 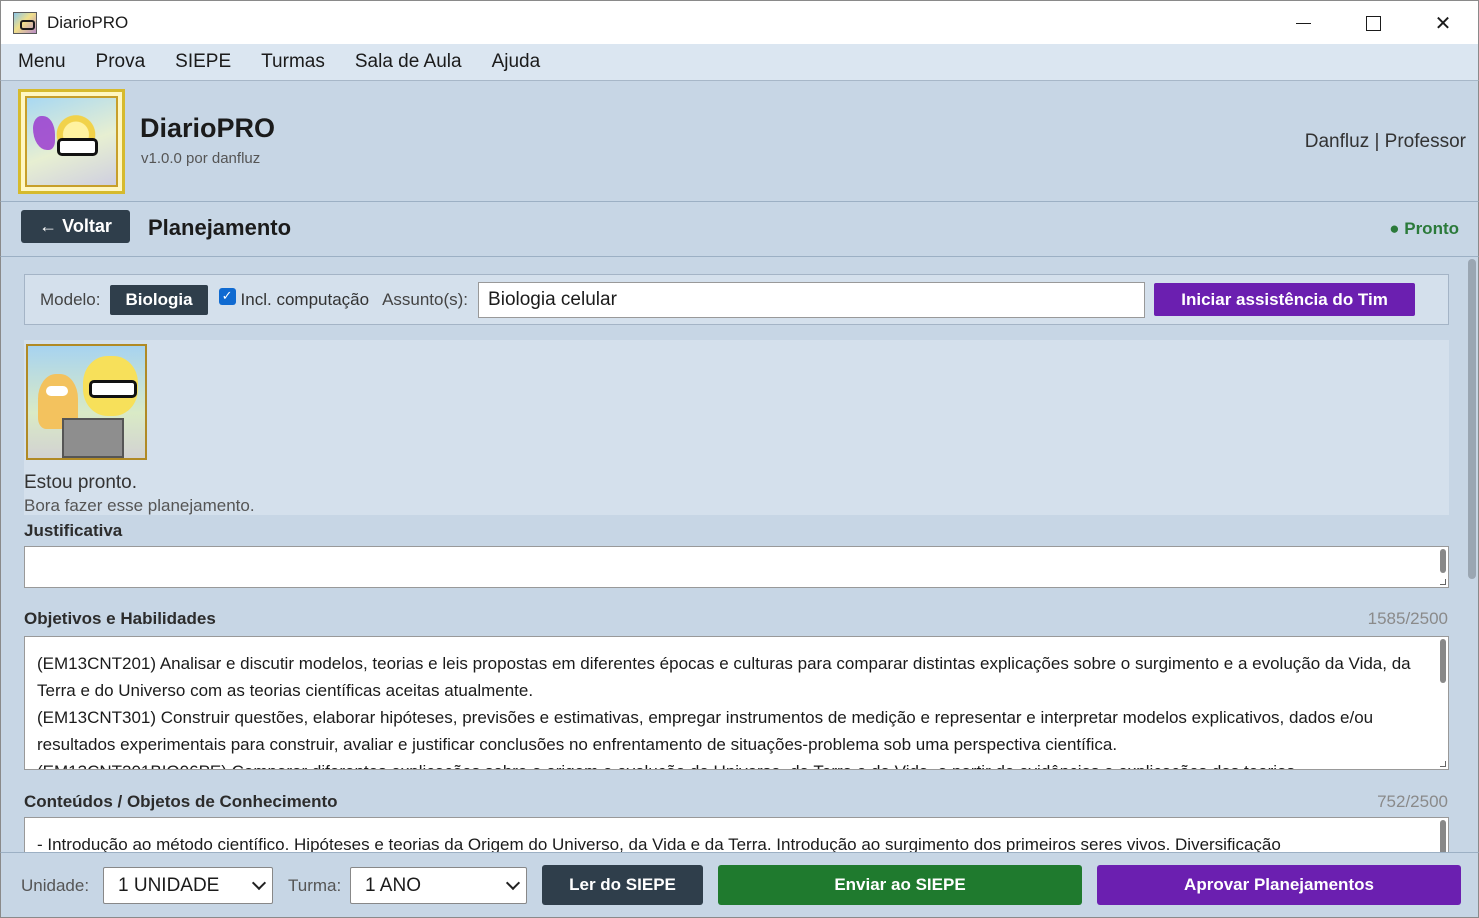 I want to click on brand-version: v1.0.0 por danfluz, so click(x=201, y=158).